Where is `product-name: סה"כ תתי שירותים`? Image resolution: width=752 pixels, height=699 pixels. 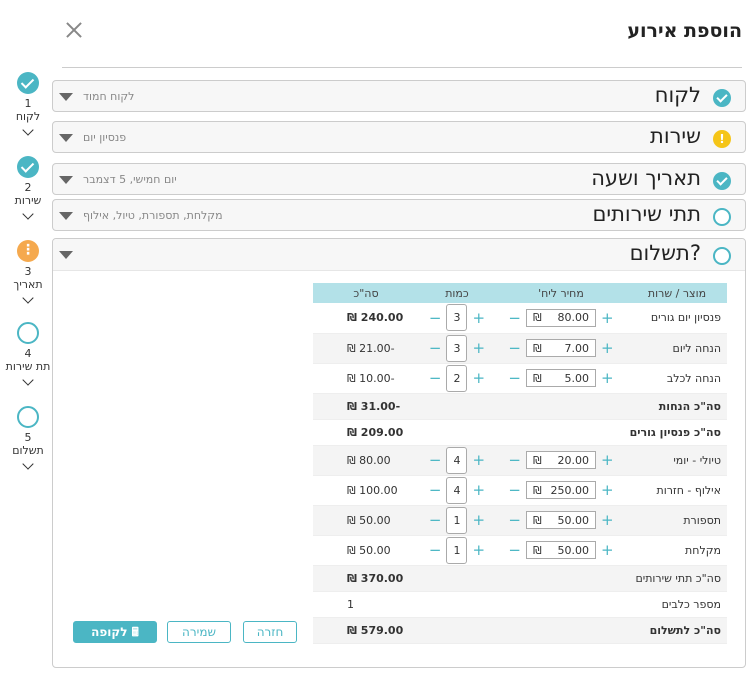
product-name: סה"כ תתי שירותים is located at coordinates (677, 578).